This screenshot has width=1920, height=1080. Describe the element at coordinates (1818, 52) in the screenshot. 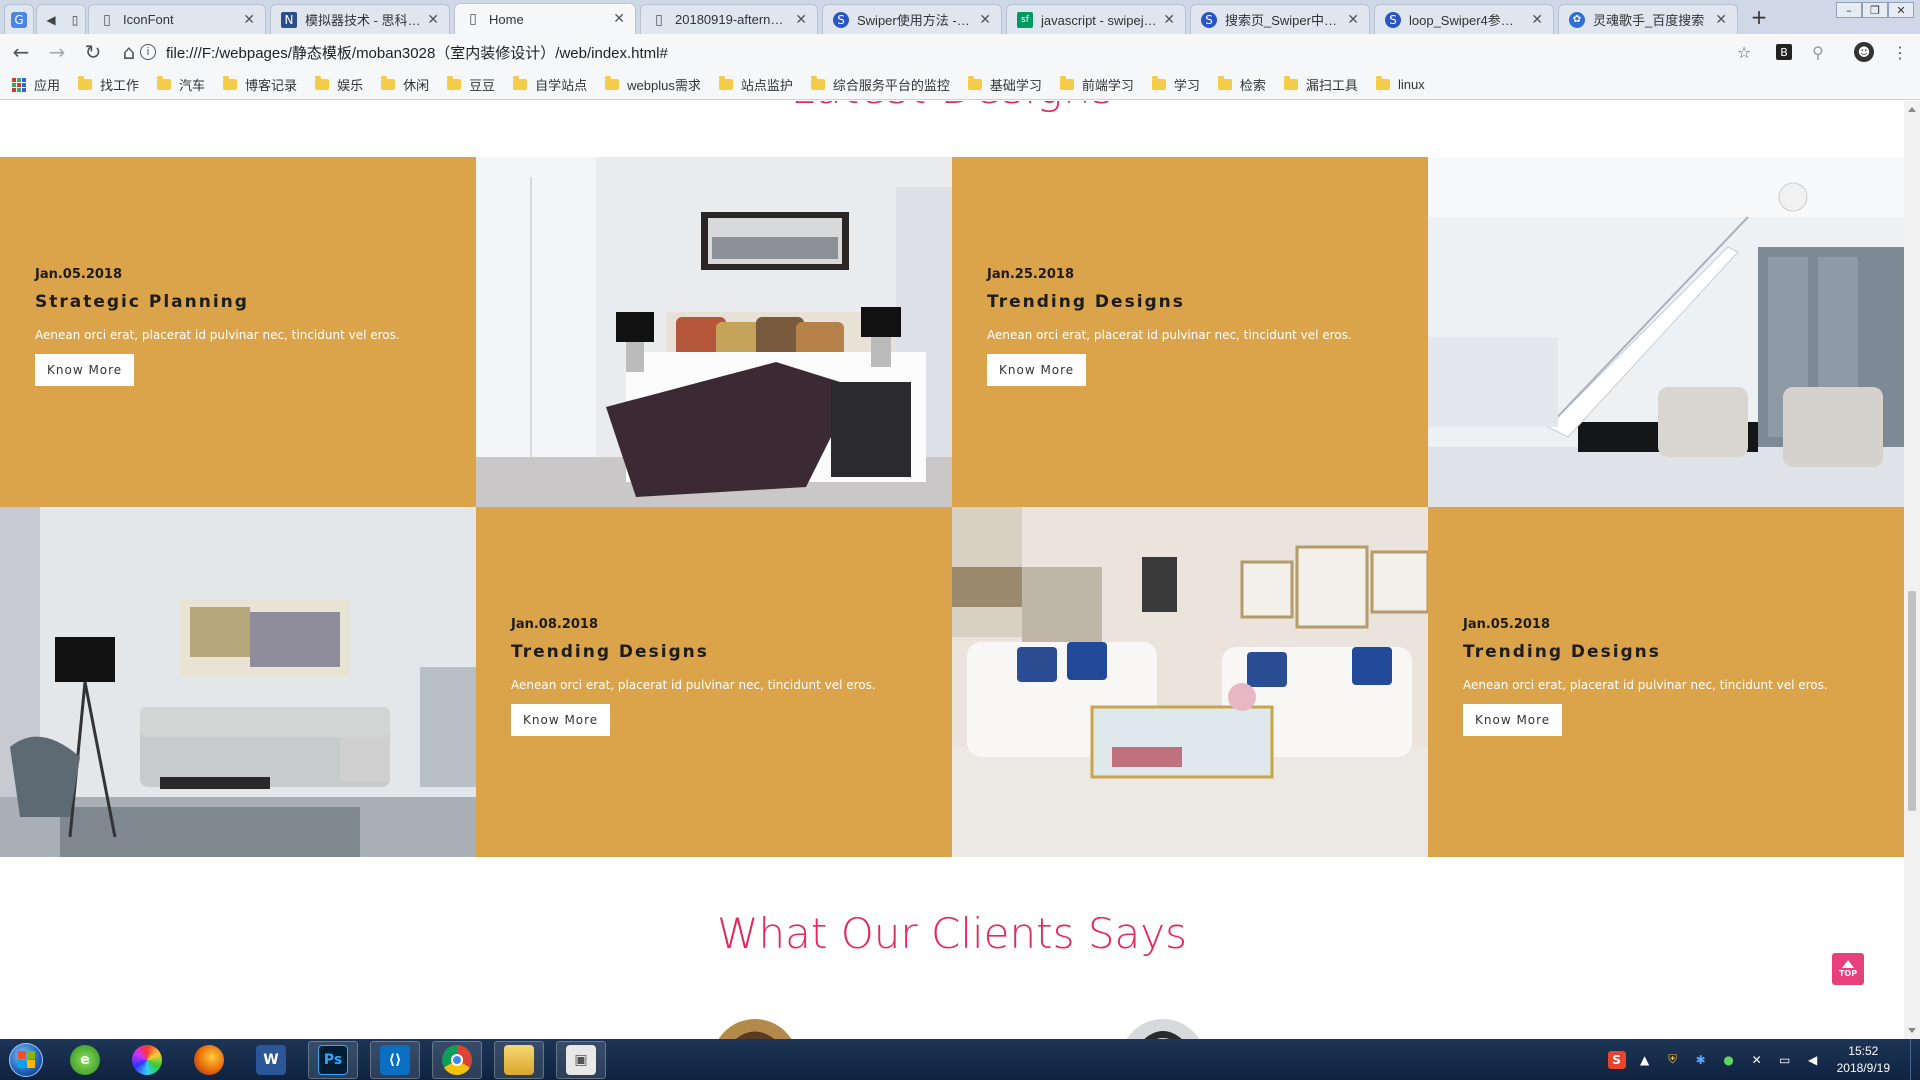

I see `pin-extension-icon: ⚲` at that location.